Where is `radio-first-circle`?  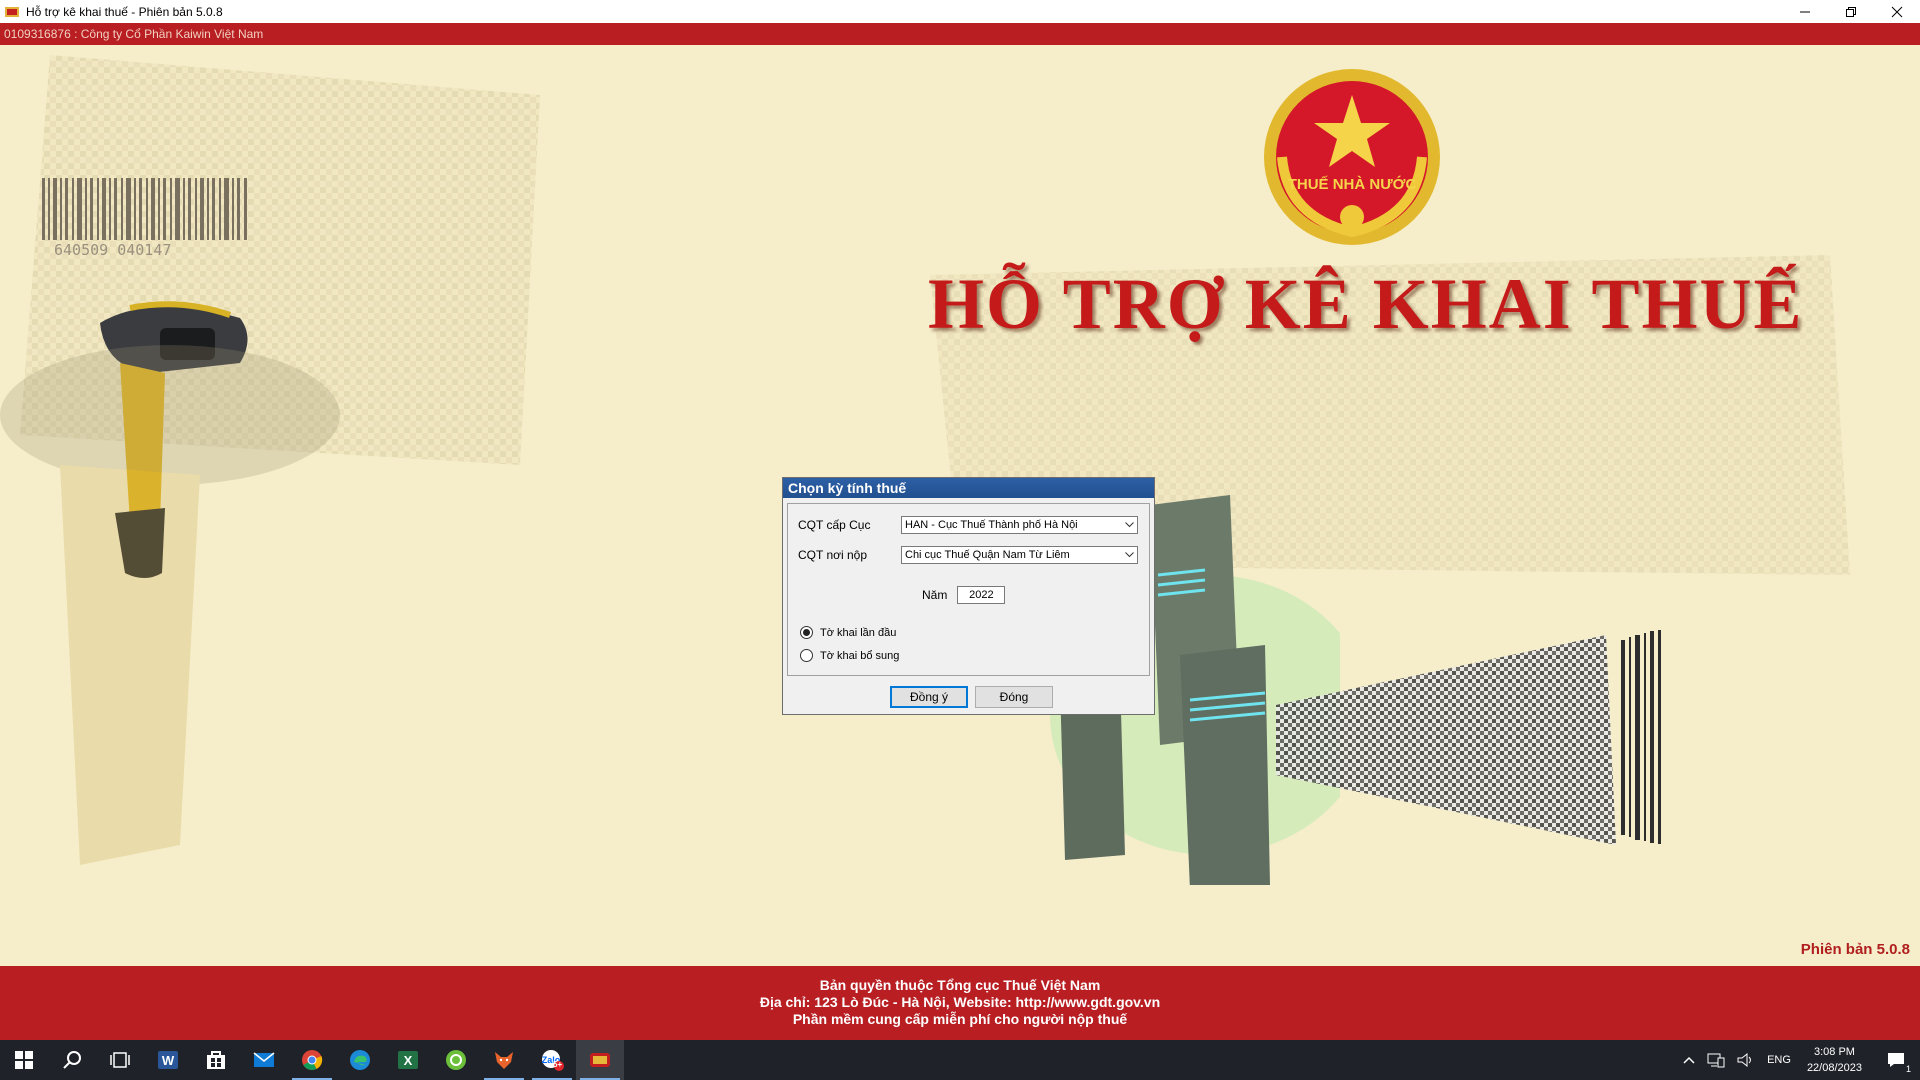 radio-first-circle is located at coordinates (806, 632).